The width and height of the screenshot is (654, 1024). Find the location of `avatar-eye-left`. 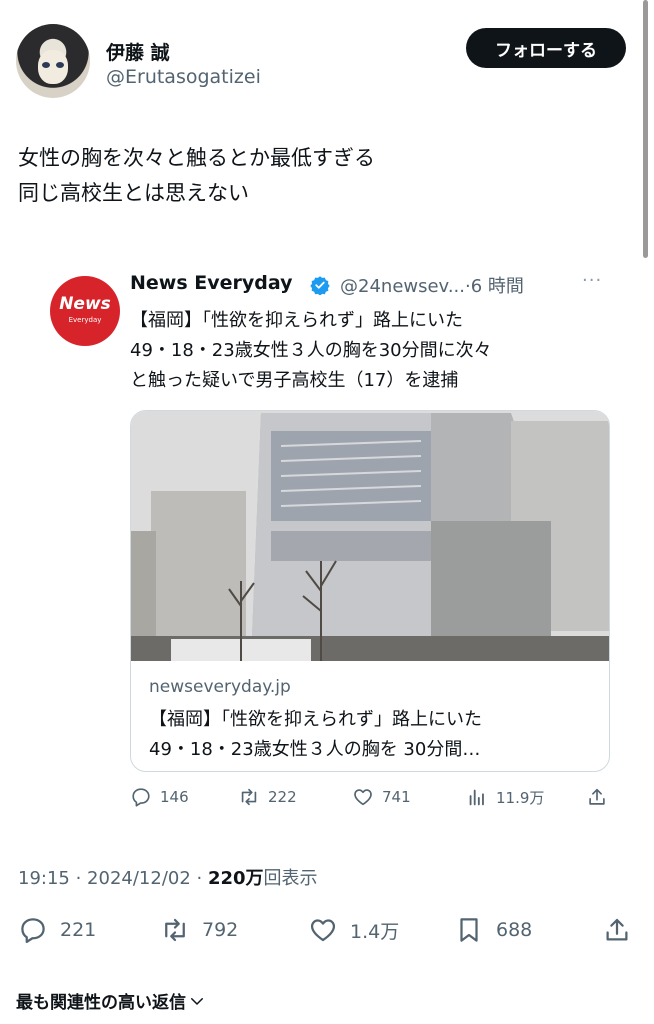

avatar-eye-left is located at coordinates (46, 65).